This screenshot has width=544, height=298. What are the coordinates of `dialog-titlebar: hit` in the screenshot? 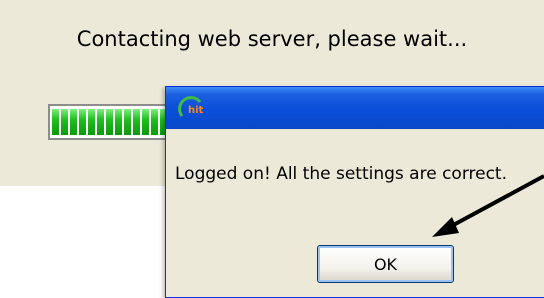 It's located at (355, 108).